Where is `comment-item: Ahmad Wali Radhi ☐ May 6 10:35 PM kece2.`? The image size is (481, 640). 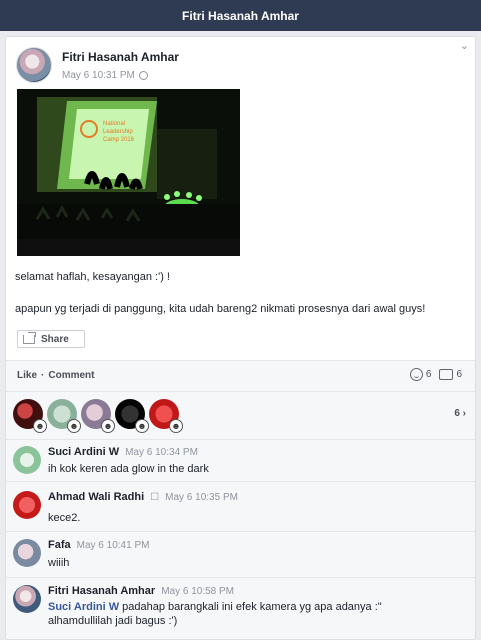
comment-item: Ahmad Wali Radhi ☐ May 6 10:35 PM kece2. is located at coordinates (240, 507).